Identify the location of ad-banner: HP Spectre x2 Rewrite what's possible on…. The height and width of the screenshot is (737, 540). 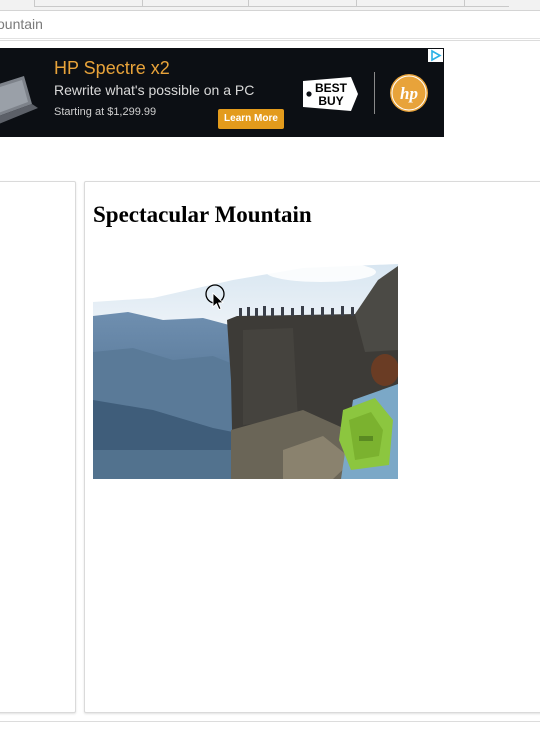
(222, 92).